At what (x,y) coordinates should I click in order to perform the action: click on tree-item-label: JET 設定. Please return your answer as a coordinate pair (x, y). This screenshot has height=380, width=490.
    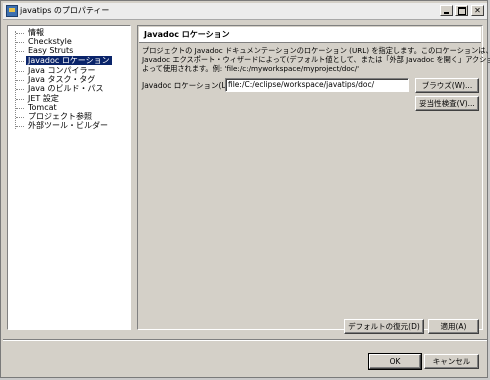
    Looking at the image, I should click on (43, 98).